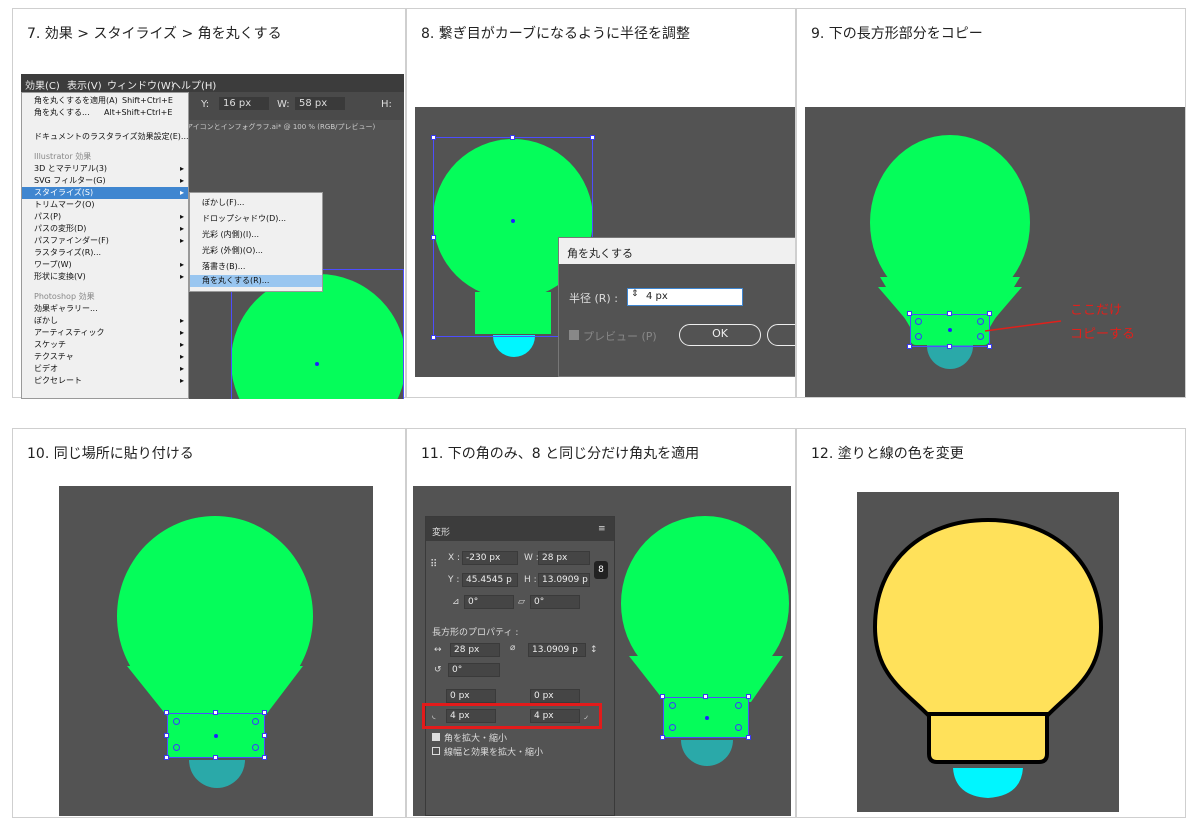 Image resolution: width=1200 pixels, height=825 pixels. I want to click on y-field: 45.4545 p, so click(490, 580).